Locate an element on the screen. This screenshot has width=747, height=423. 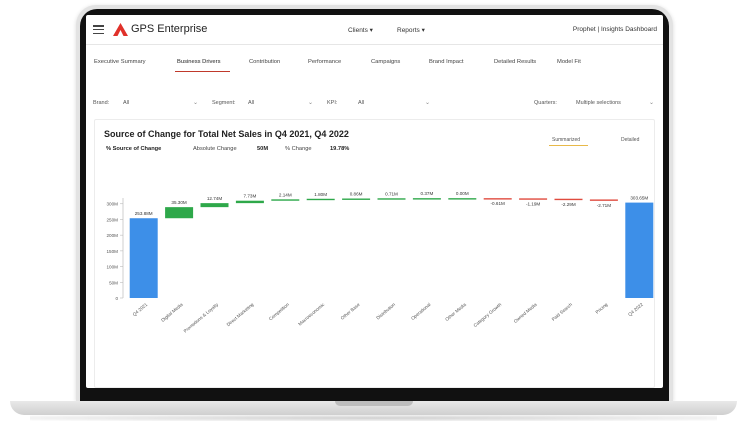
y-tick-label: 200M is located at coordinates (113, 235).